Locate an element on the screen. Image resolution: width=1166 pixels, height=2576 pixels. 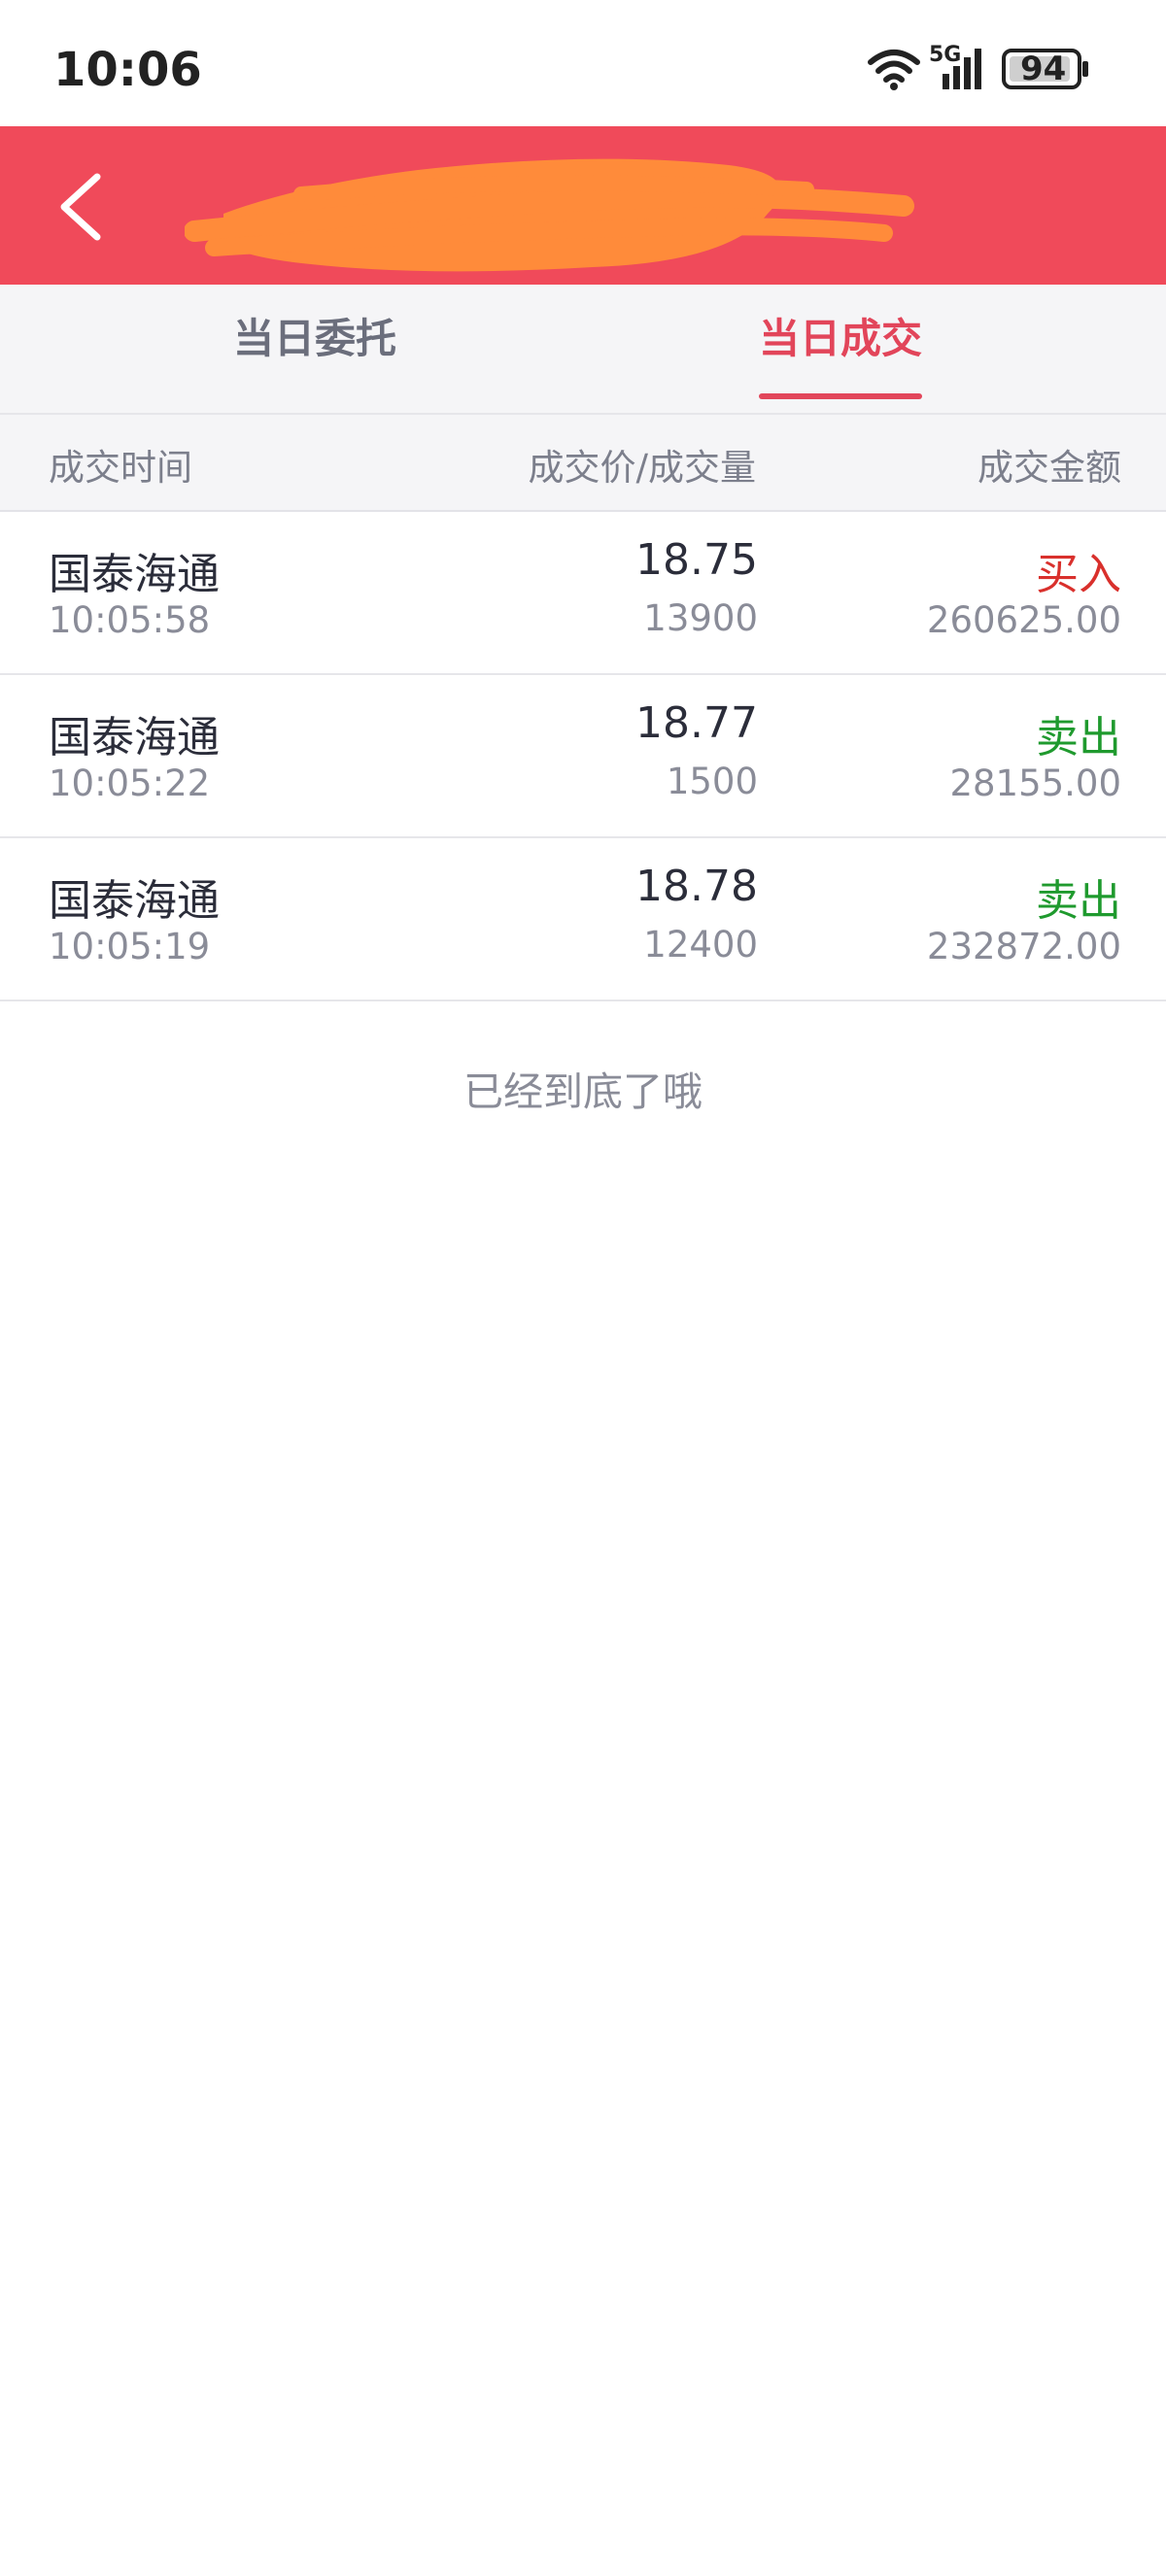
app-header is located at coordinates (583, 205).